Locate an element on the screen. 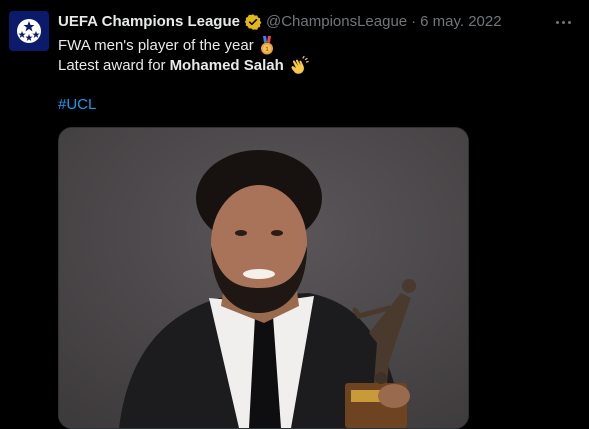 The image size is (589, 429). more-options-icon is located at coordinates (557, 22).